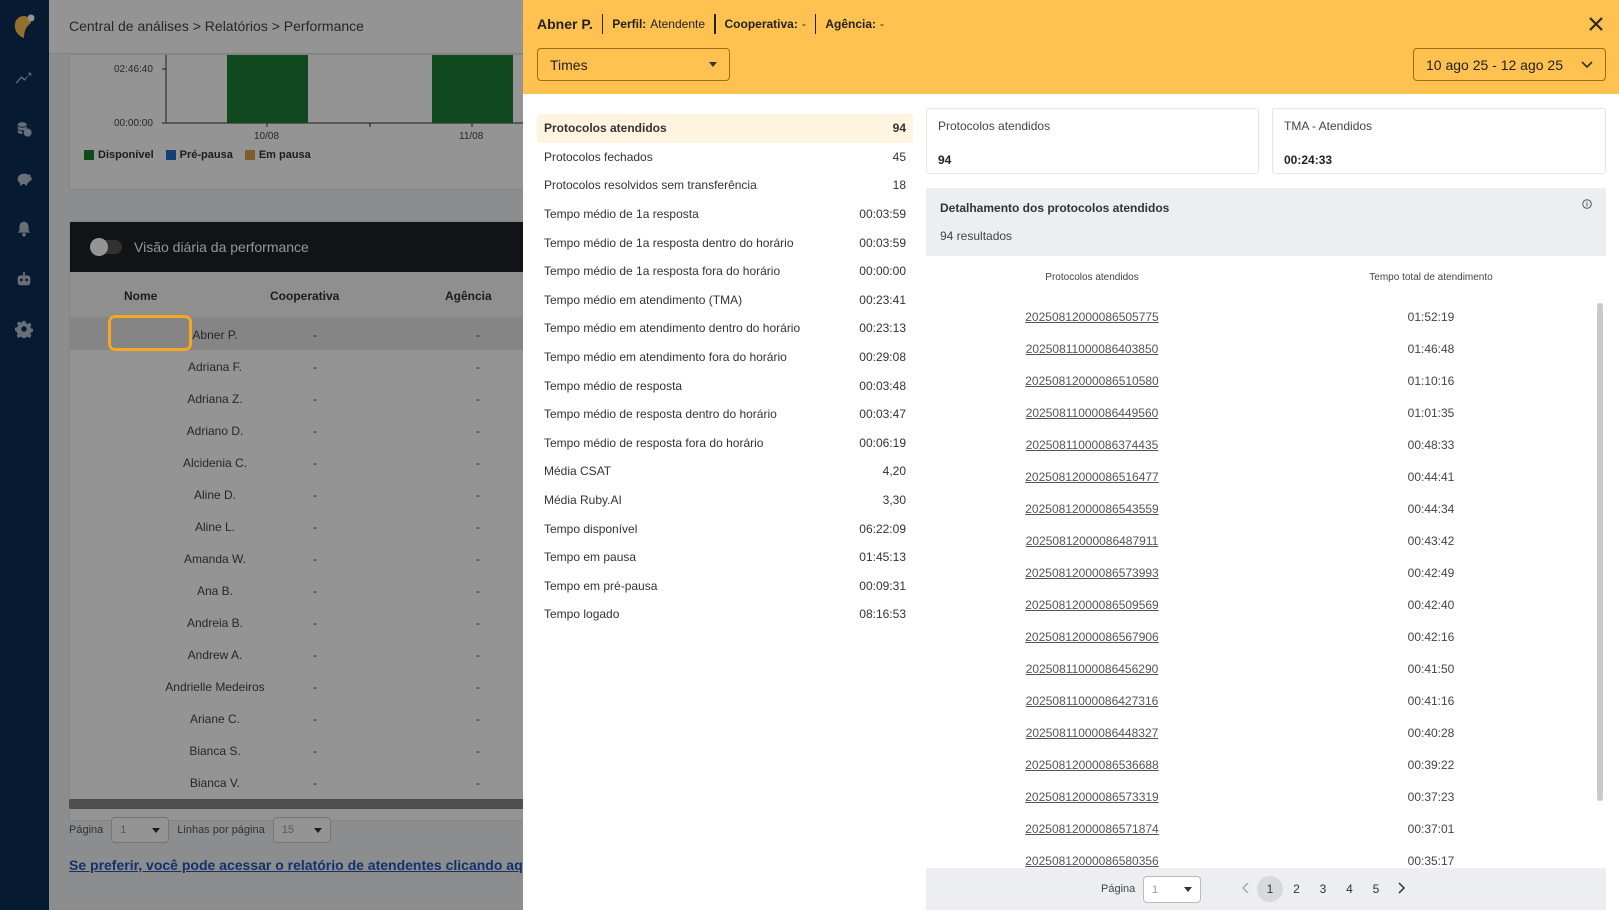 The width and height of the screenshot is (1619, 910). I want to click on metric-item: Tempo em pausa 01:45:13, so click(725, 557).